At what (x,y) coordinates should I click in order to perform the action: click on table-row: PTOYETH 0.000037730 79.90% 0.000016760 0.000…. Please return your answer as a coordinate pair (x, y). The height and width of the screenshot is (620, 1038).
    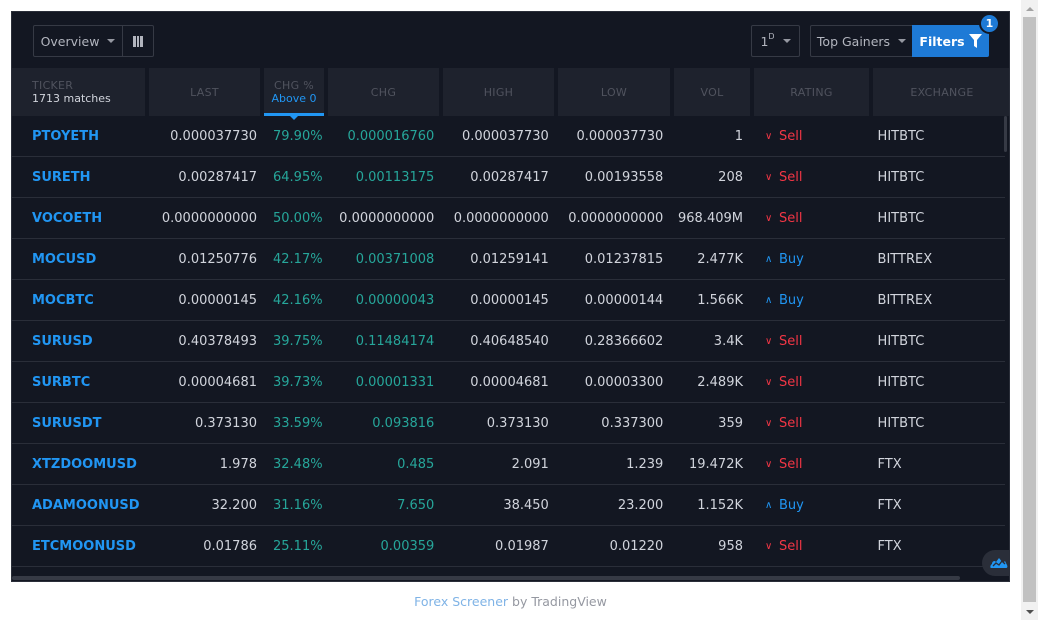
    Looking at the image, I should click on (508, 136).